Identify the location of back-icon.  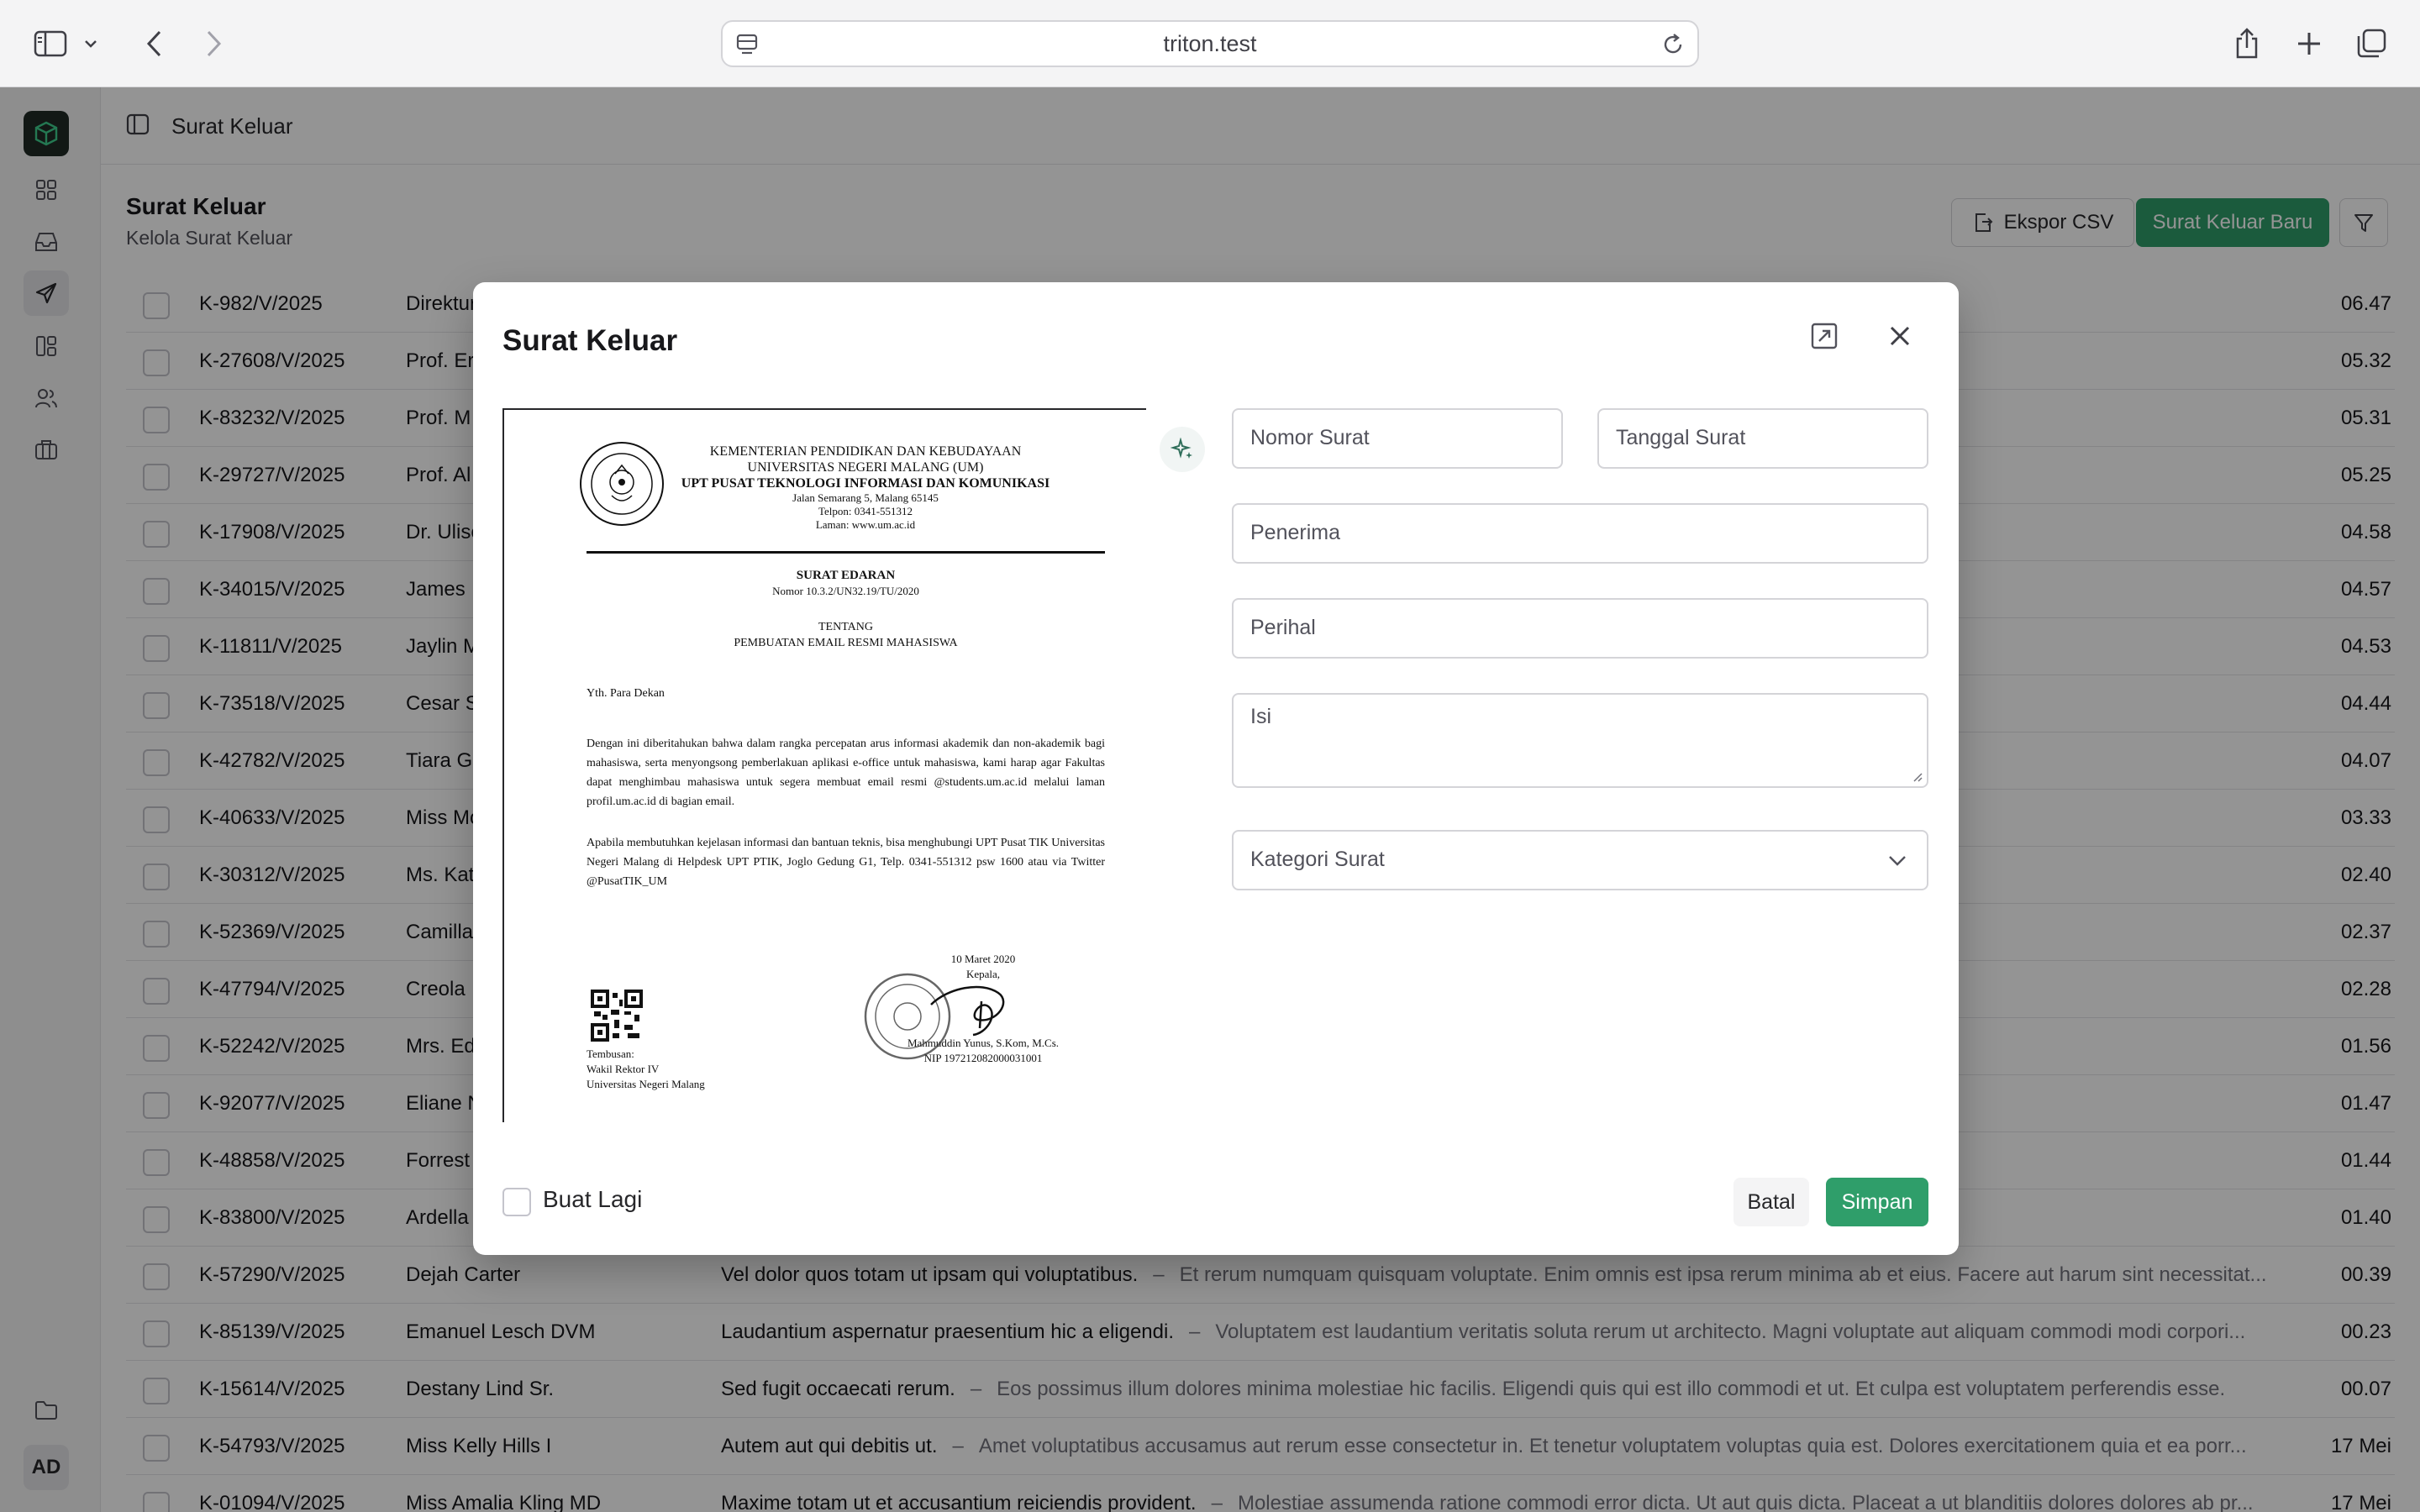
(154, 43).